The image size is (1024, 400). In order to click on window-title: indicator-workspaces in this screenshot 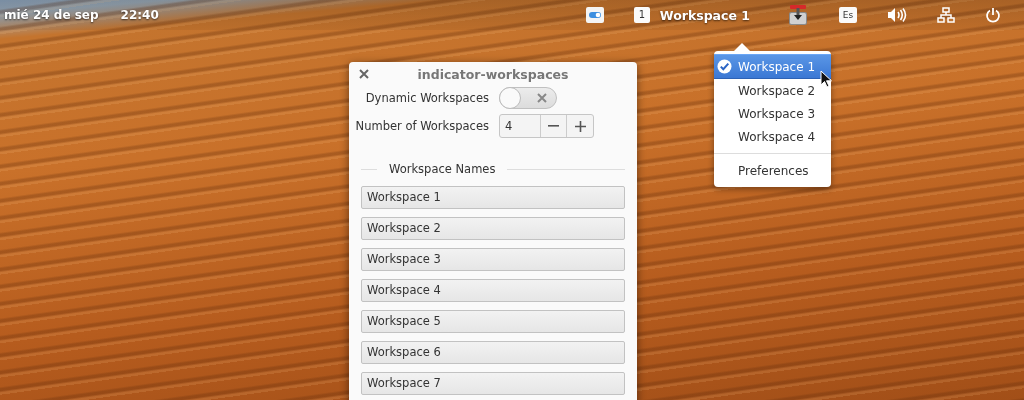, I will do `click(493, 74)`.